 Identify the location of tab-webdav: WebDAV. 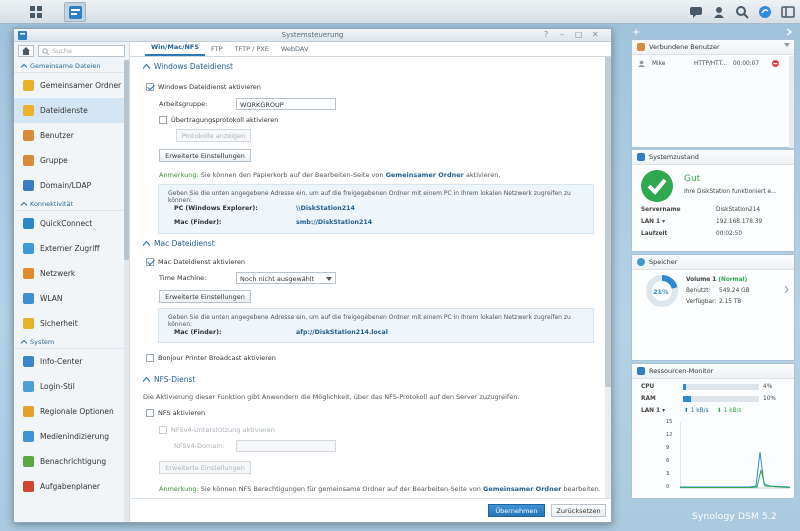
(295, 50).